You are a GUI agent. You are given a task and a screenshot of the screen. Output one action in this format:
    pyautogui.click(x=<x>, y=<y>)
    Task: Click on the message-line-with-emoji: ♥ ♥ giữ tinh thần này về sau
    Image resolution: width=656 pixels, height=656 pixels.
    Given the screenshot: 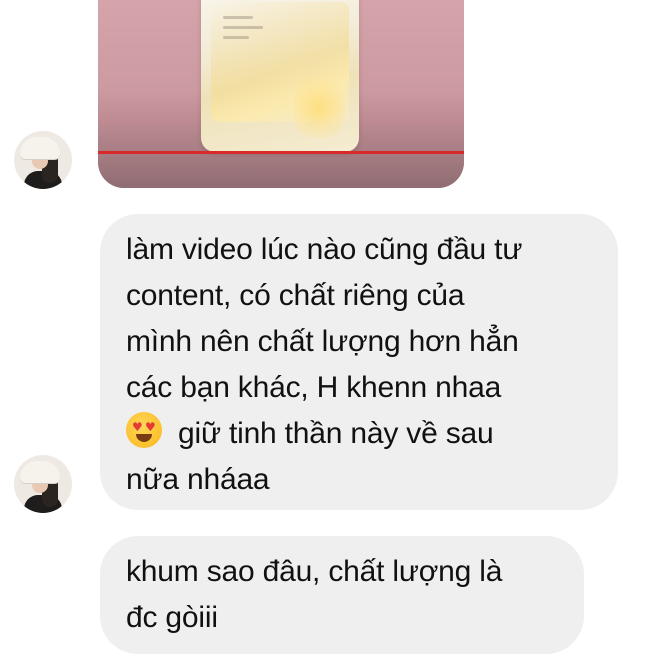 What is the action you would take?
    pyautogui.click(x=360, y=434)
    